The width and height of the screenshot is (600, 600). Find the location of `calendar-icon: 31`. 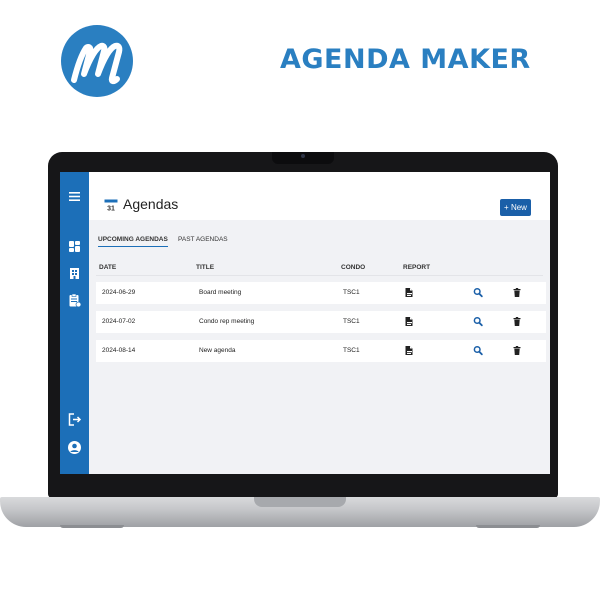

calendar-icon: 31 is located at coordinates (111, 206).